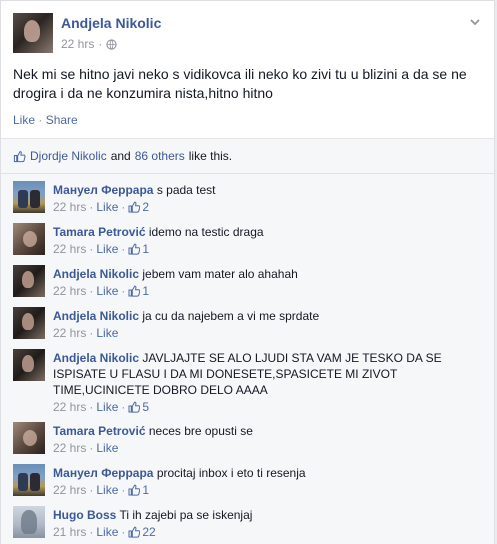 The height and width of the screenshot is (544, 497). I want to click on comment-like-count: 2, so click(138, 207).